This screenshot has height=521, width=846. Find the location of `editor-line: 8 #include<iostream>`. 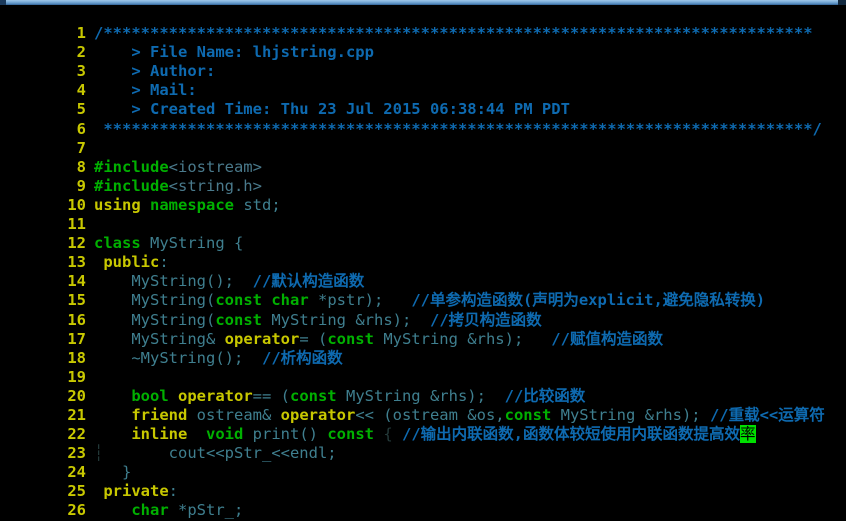

editor-line: 8 #include<iostream> is located at coordinates (423, 157).